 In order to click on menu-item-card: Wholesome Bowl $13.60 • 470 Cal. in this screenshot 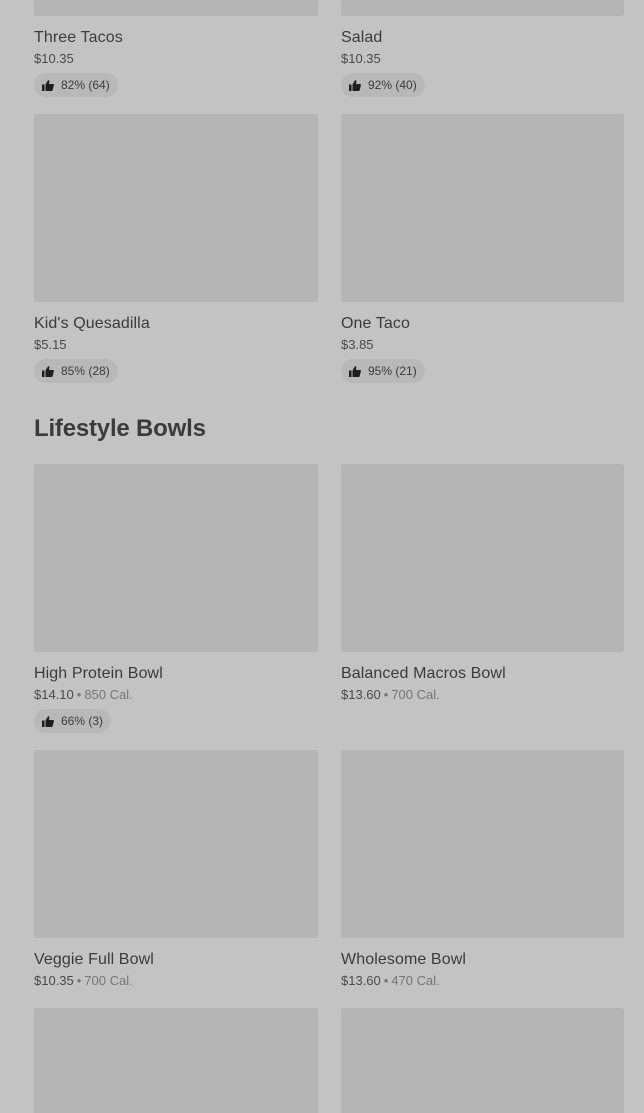, I will do `click(482, 869)`.